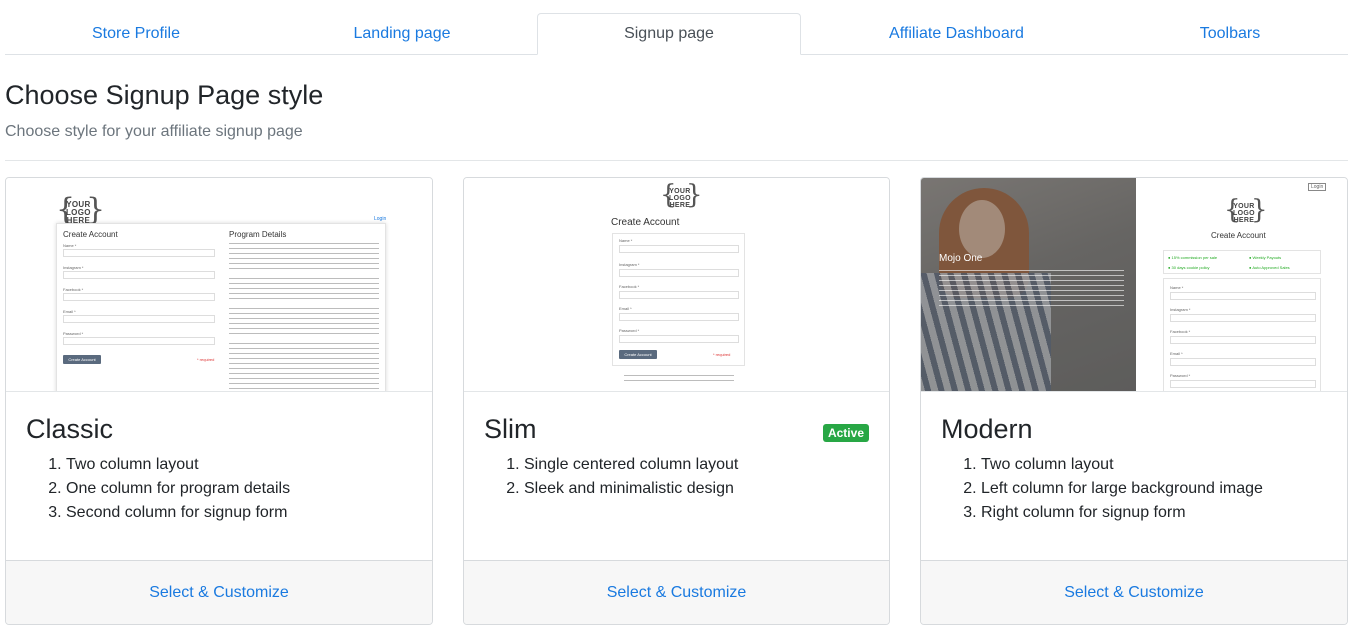  Describe the element at coordinates (1265, 257) in the screenshot. I see `mini-perk: ● Weekly Payouts` at that location.